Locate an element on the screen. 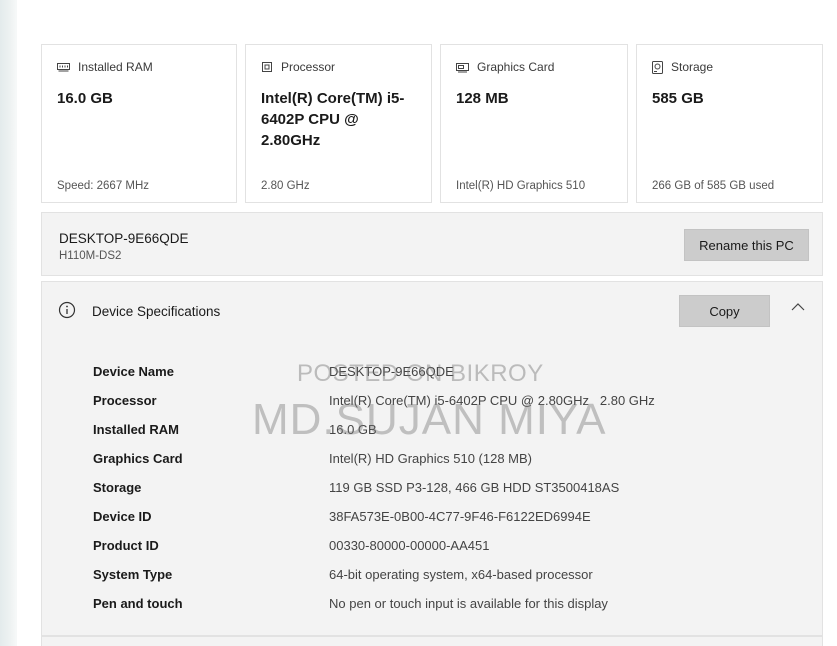 This screenshot has height=646, width=837. copy-button: Copy is located at coordinates (724, 311).